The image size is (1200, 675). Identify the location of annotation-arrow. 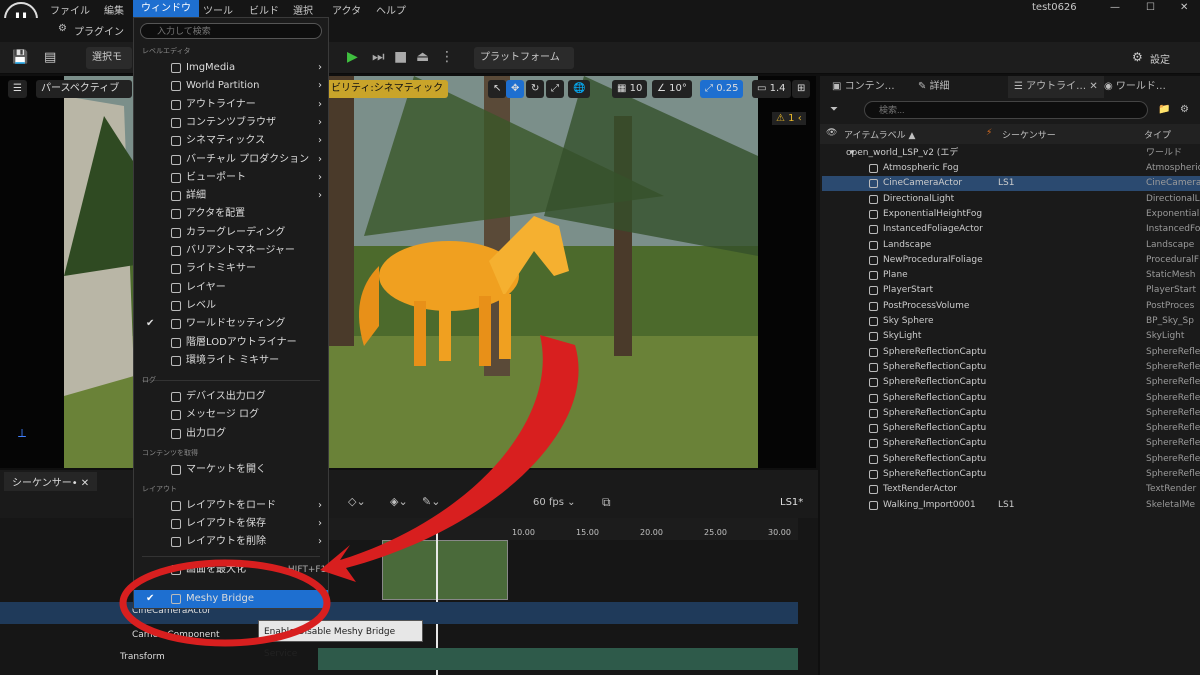
(449, 458).